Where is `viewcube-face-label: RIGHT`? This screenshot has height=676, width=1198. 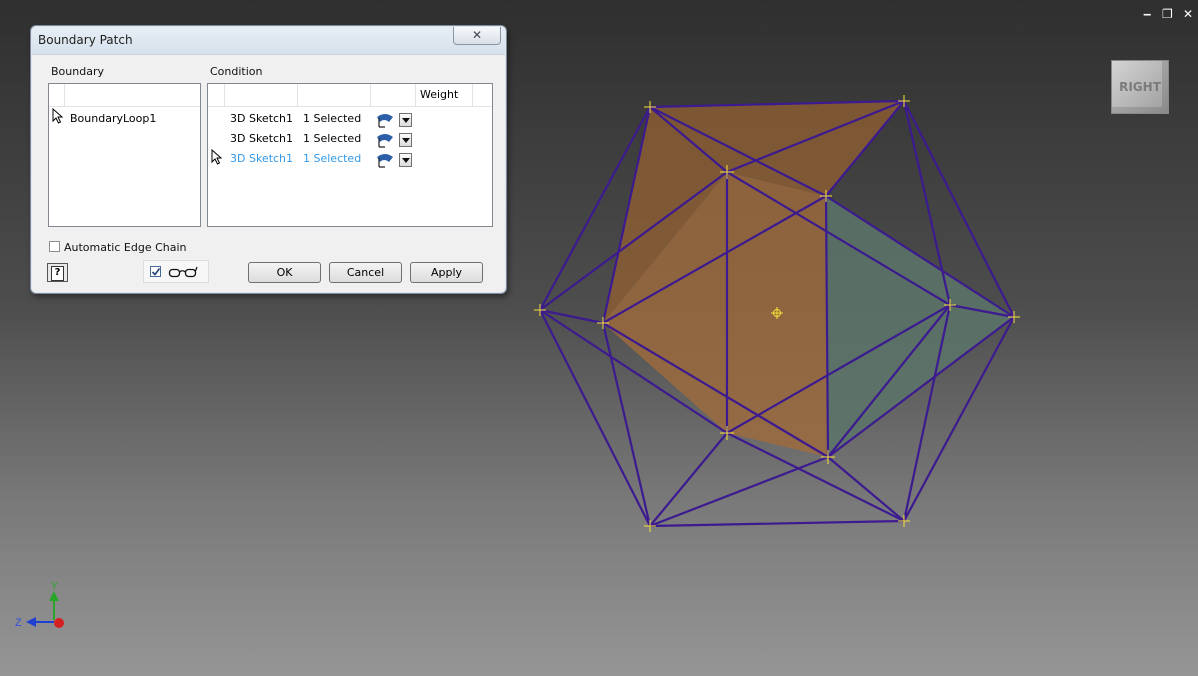 viewcube-face-label: RIGHT is located at coordinates (1140, 87).